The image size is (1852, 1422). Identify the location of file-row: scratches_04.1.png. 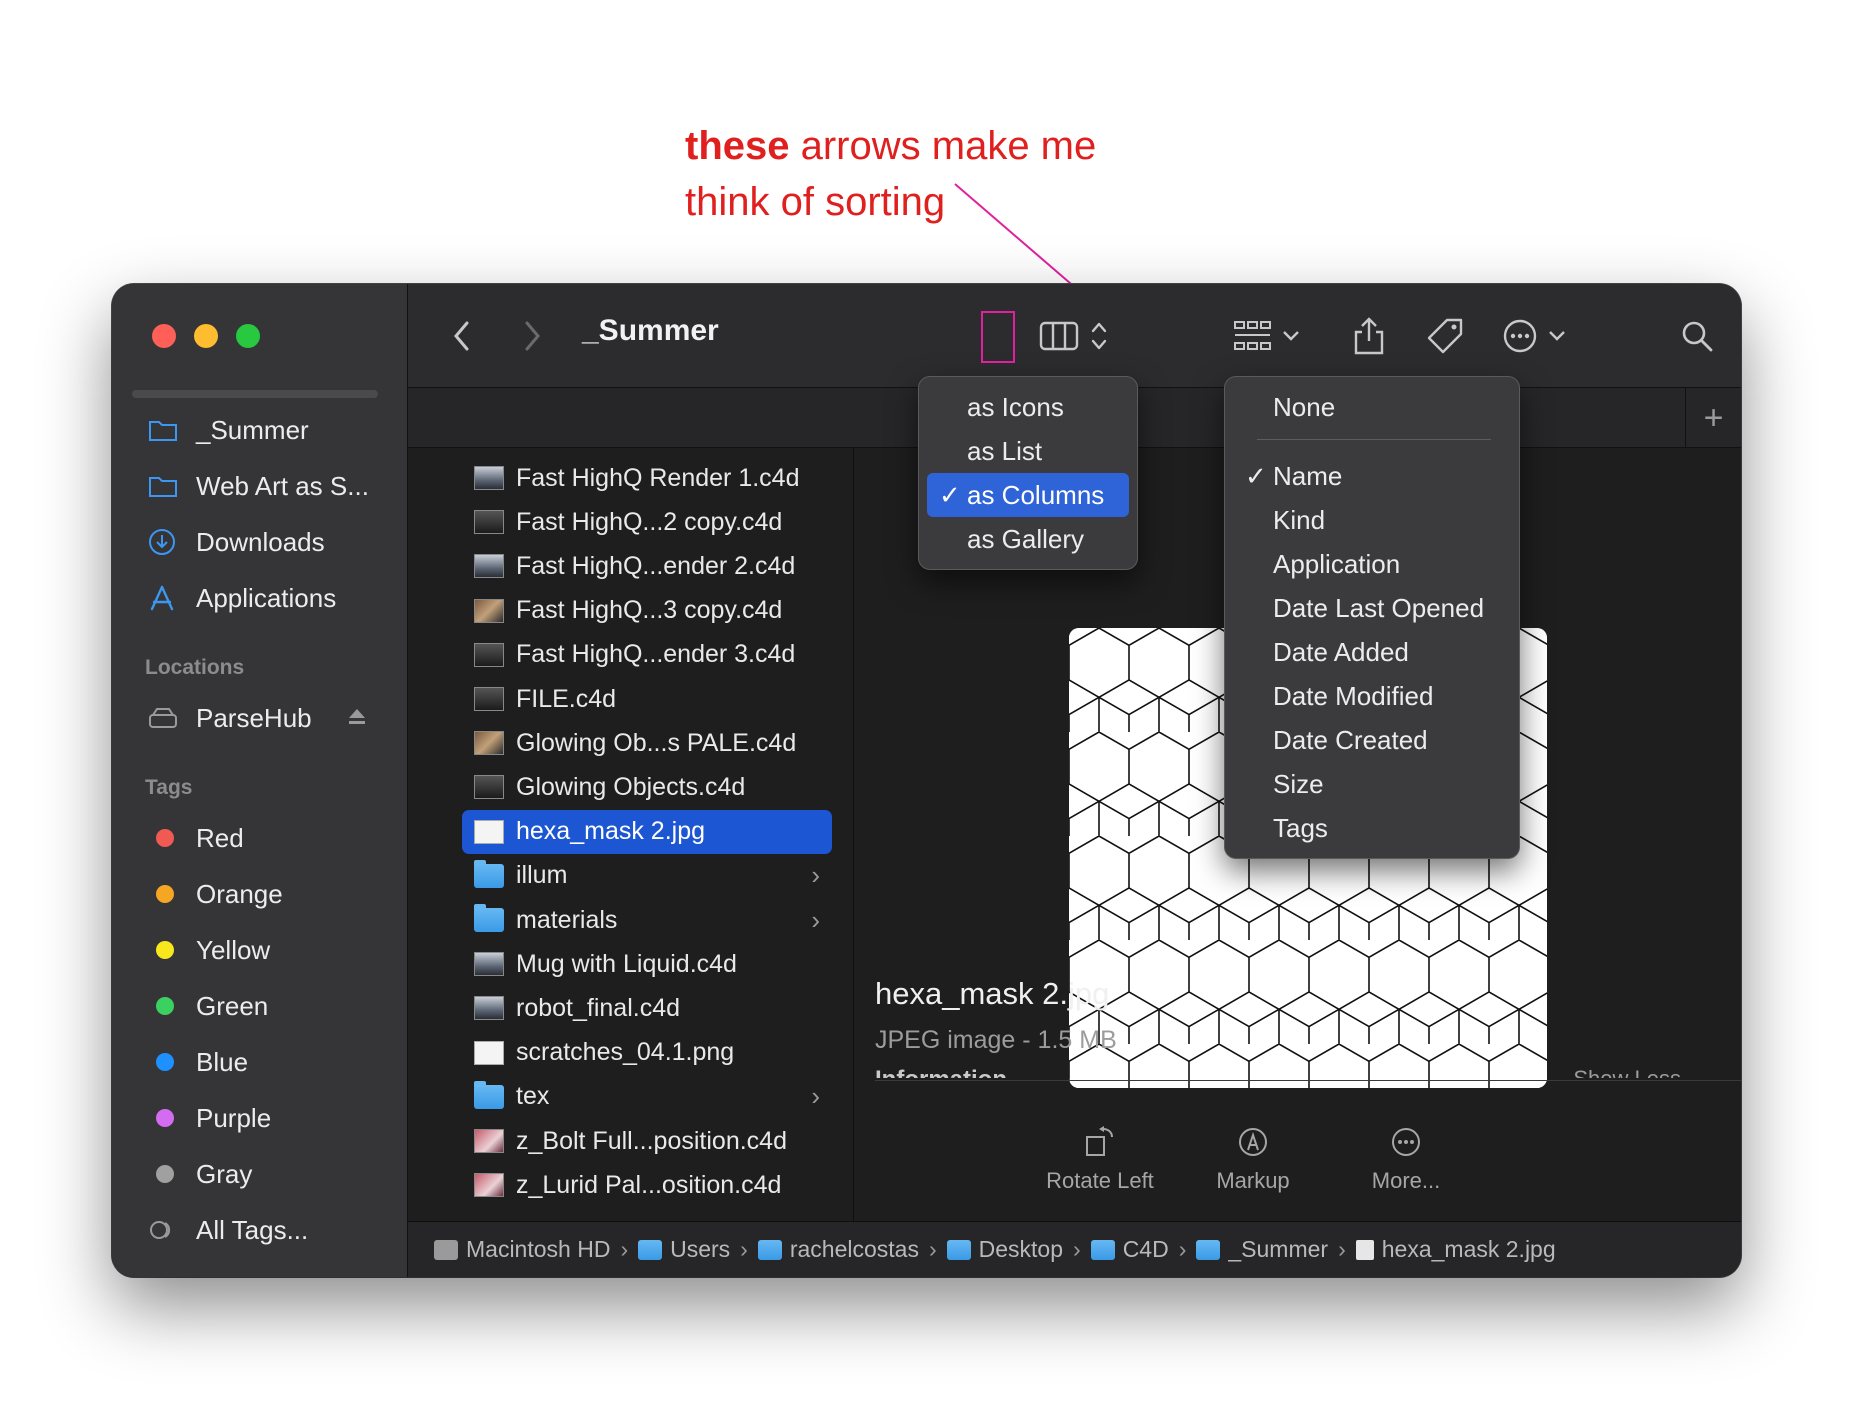
(647, 1053).